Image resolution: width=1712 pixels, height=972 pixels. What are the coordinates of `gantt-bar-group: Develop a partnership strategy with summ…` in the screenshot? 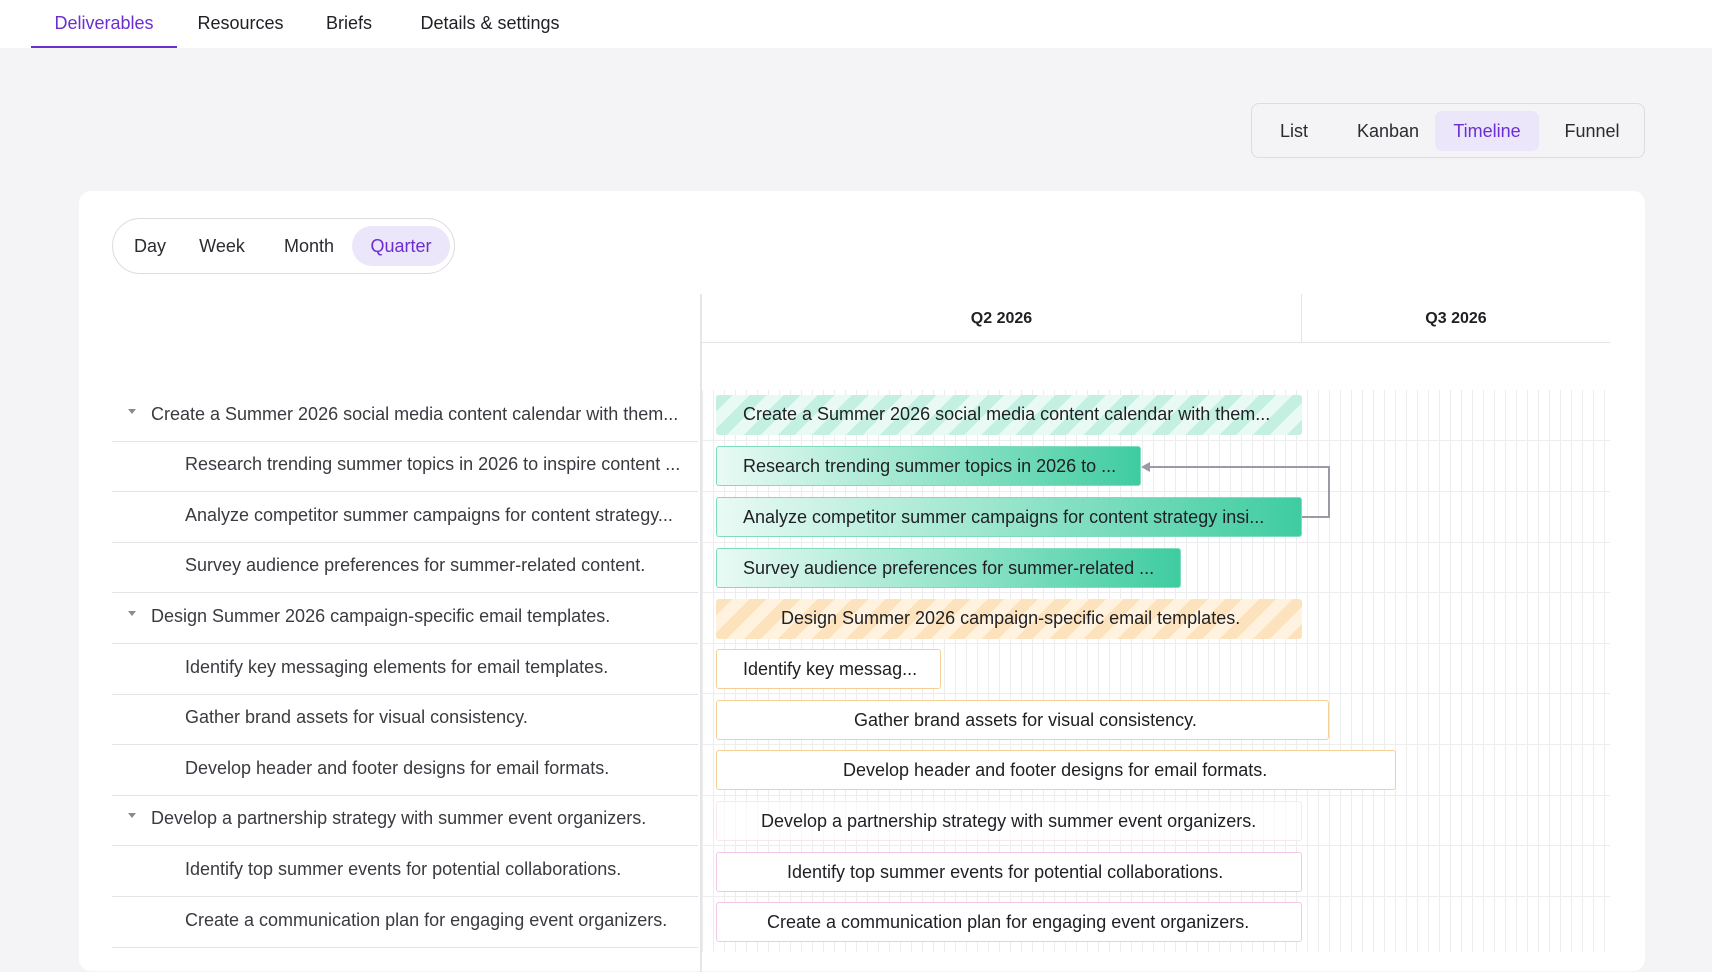 It's located at (1009, 821).